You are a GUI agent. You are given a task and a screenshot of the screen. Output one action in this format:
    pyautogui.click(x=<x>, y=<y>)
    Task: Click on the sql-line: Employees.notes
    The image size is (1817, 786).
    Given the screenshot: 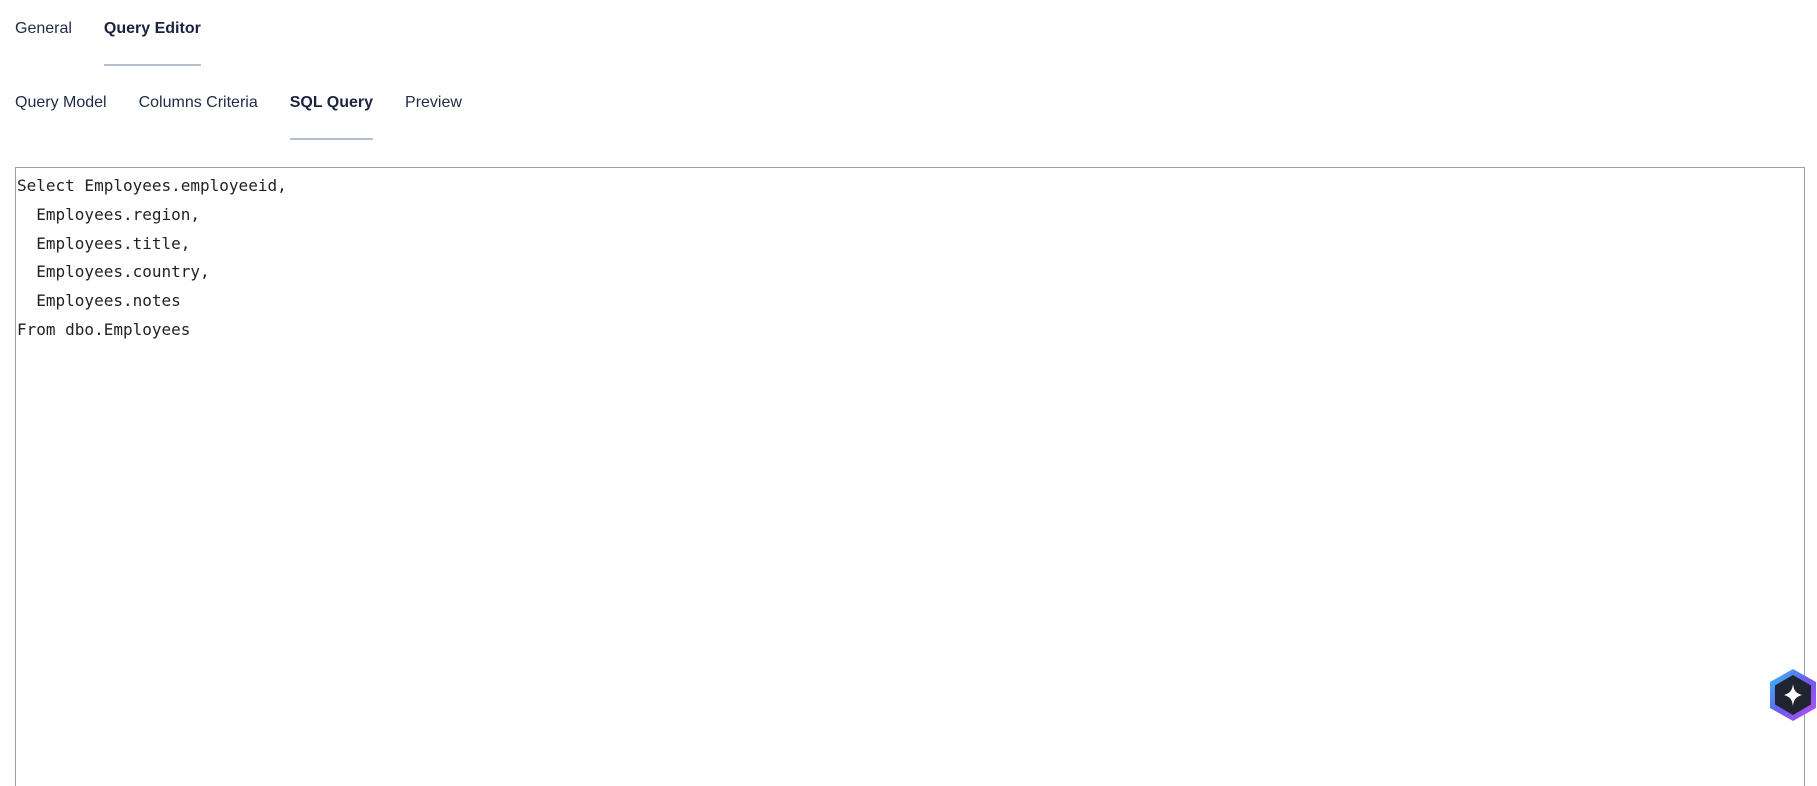 What is the action you would take?
    pyautogui.click(x=99, y=301)
    